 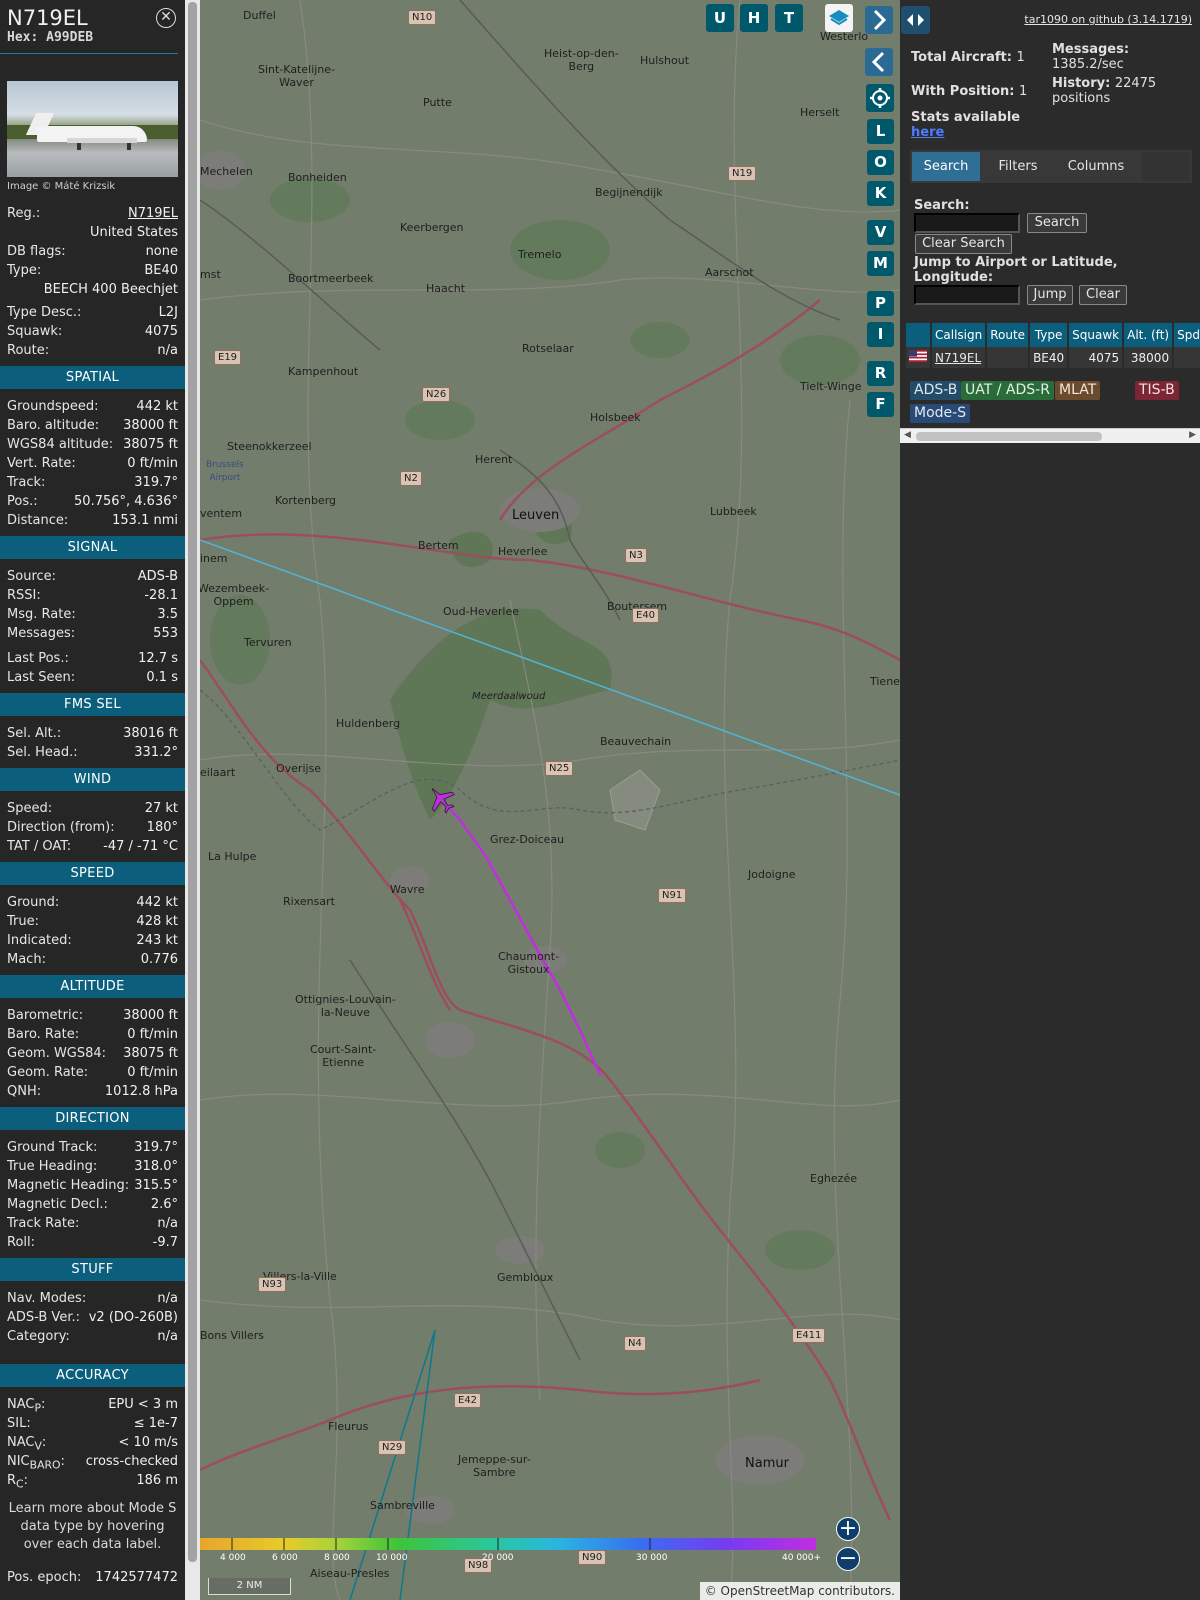 What do you see at coordinates (38, 658) in the screenshot?
I see `detail-label: Last Pos.:` at bounding box center [38, 658].